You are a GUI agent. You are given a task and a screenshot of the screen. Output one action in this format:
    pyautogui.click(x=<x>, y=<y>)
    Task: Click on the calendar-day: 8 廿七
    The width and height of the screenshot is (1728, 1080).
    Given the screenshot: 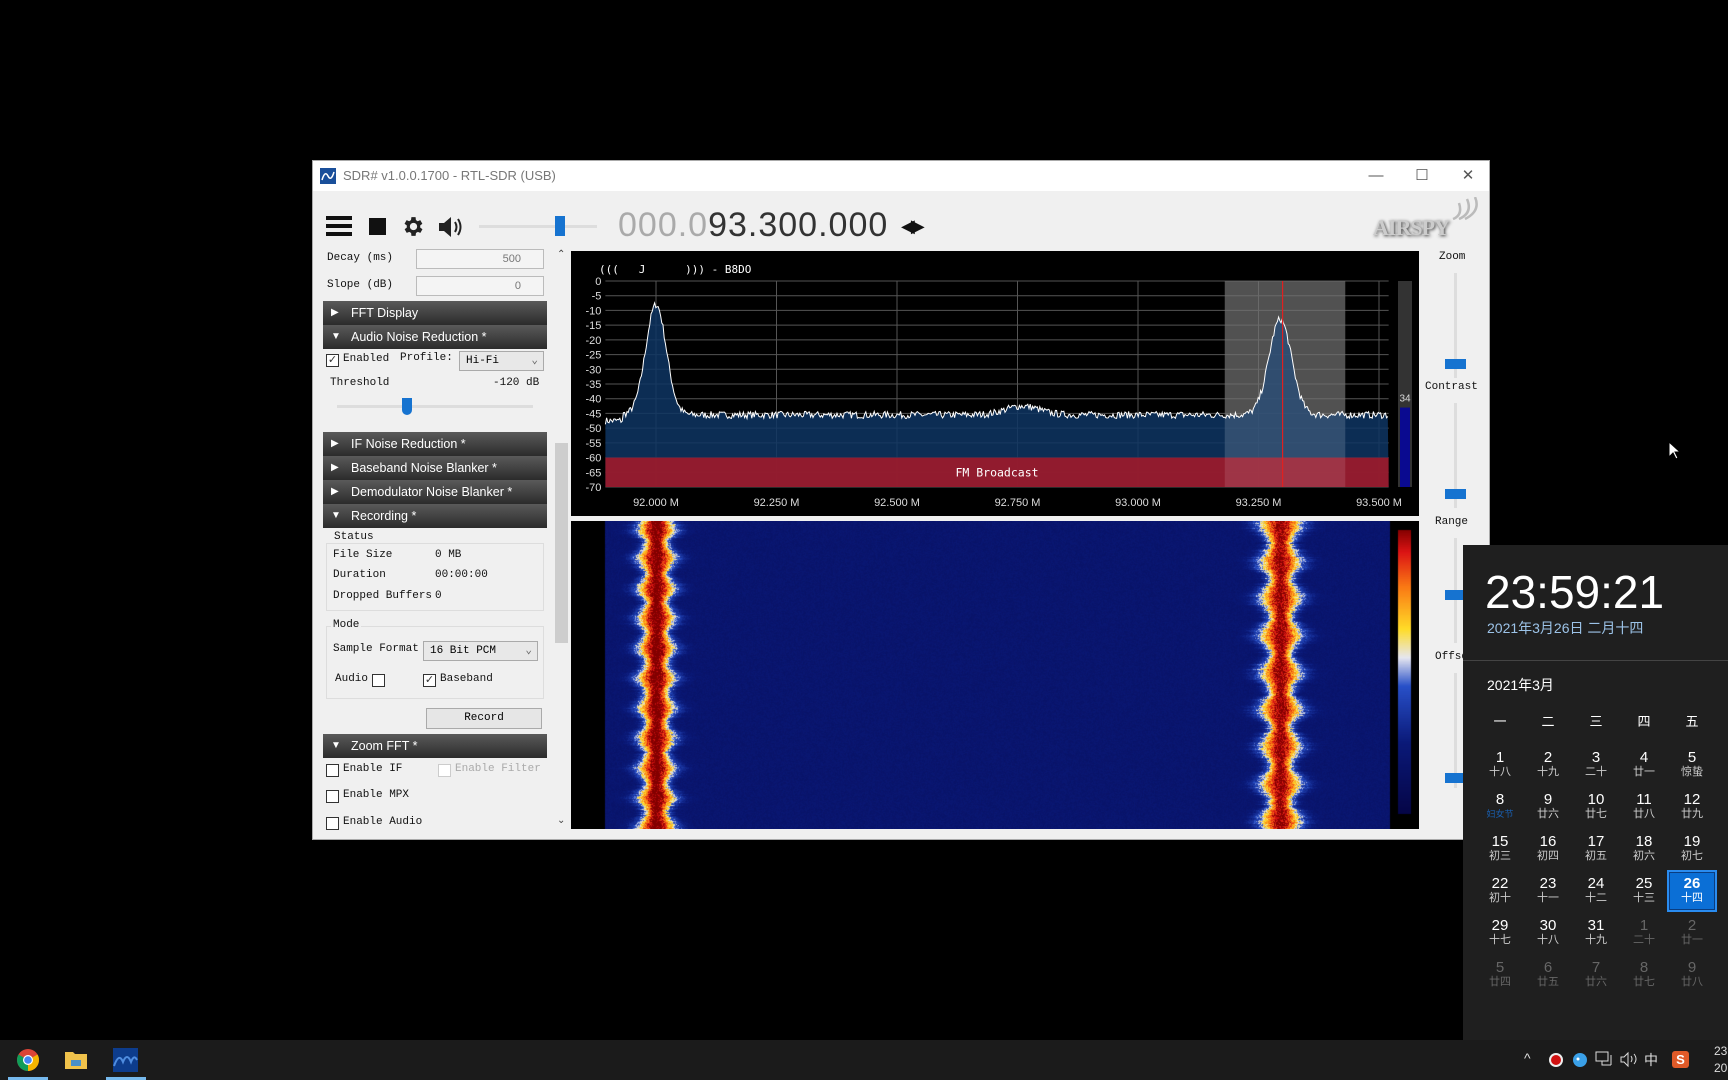 What is the action you would take?
    pyautogui.click(x=1644, y=975)
    